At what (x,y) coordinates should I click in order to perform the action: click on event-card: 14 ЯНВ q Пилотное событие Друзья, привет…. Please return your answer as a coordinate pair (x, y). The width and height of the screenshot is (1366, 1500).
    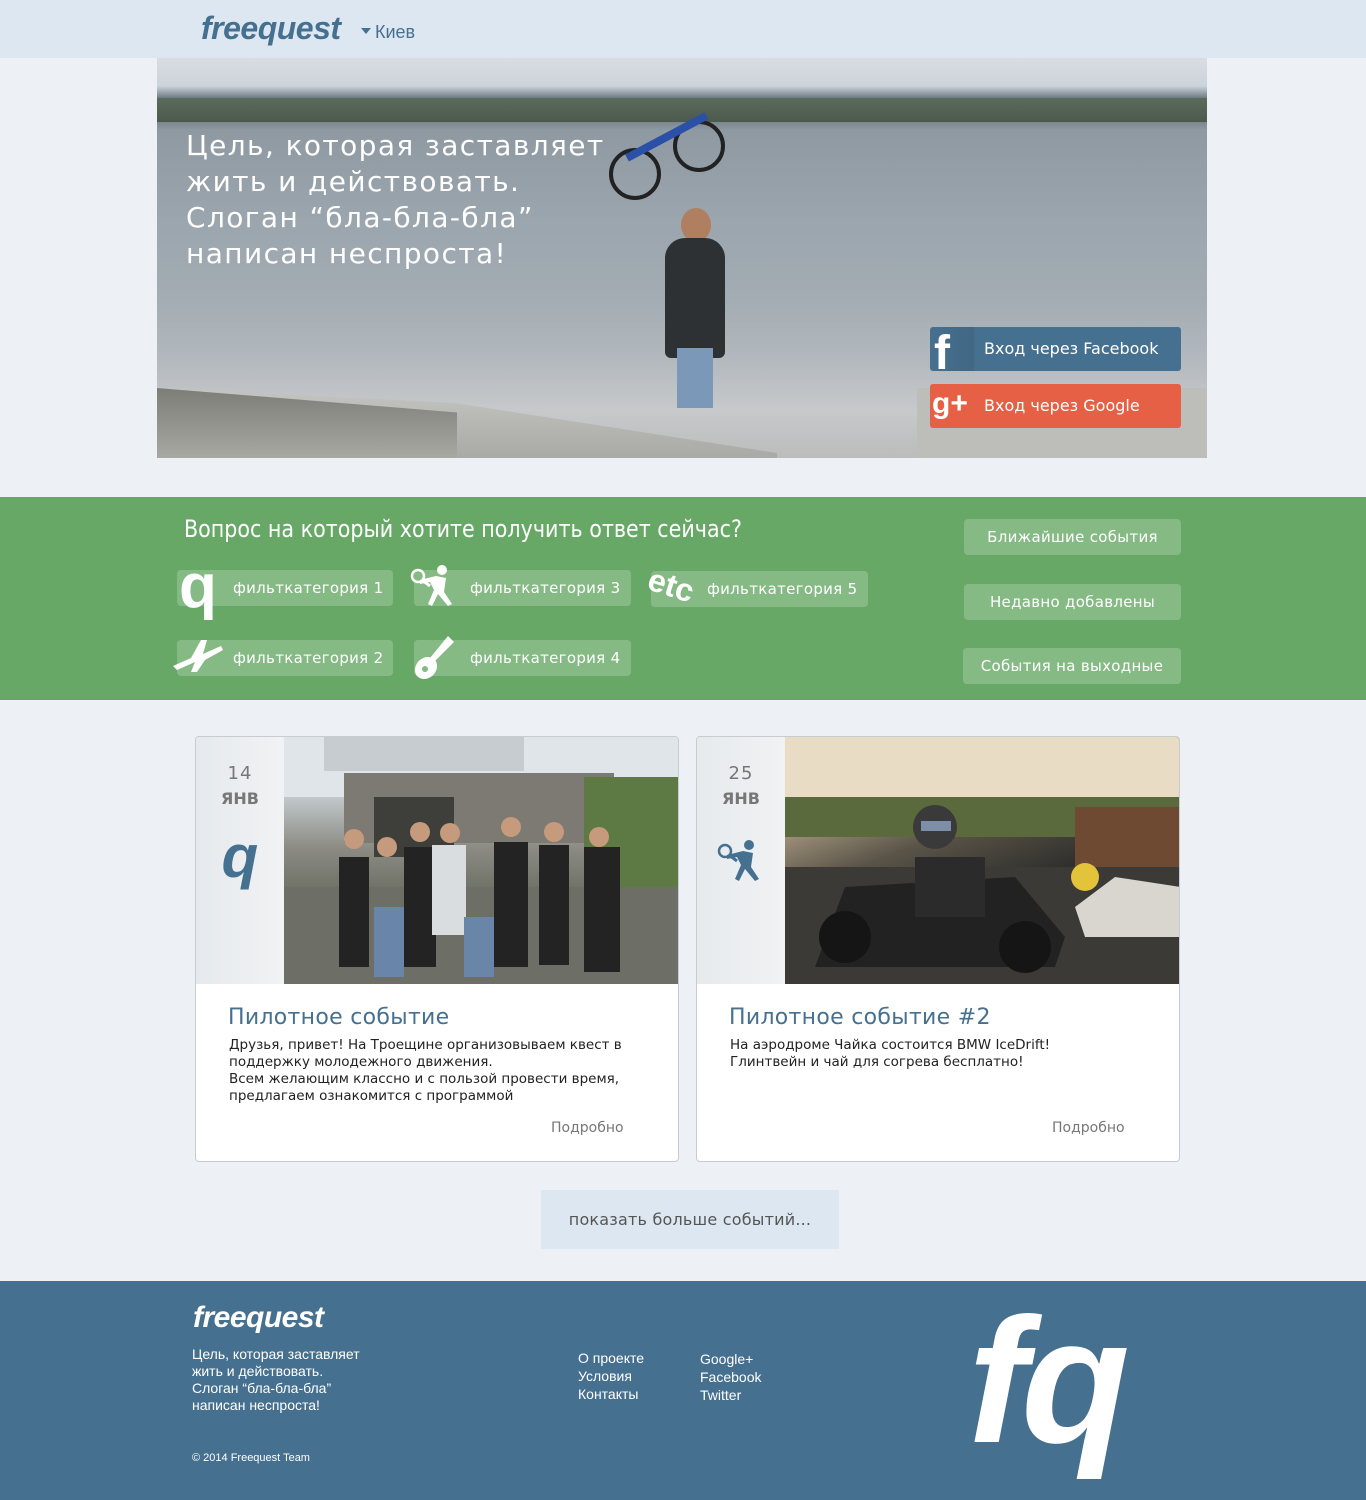
    Looking at the image, I should click on (437, 949).